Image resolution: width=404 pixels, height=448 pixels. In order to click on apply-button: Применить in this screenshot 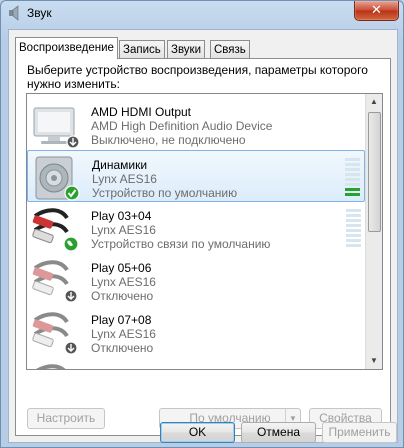, I will do `click(359, 432)`.